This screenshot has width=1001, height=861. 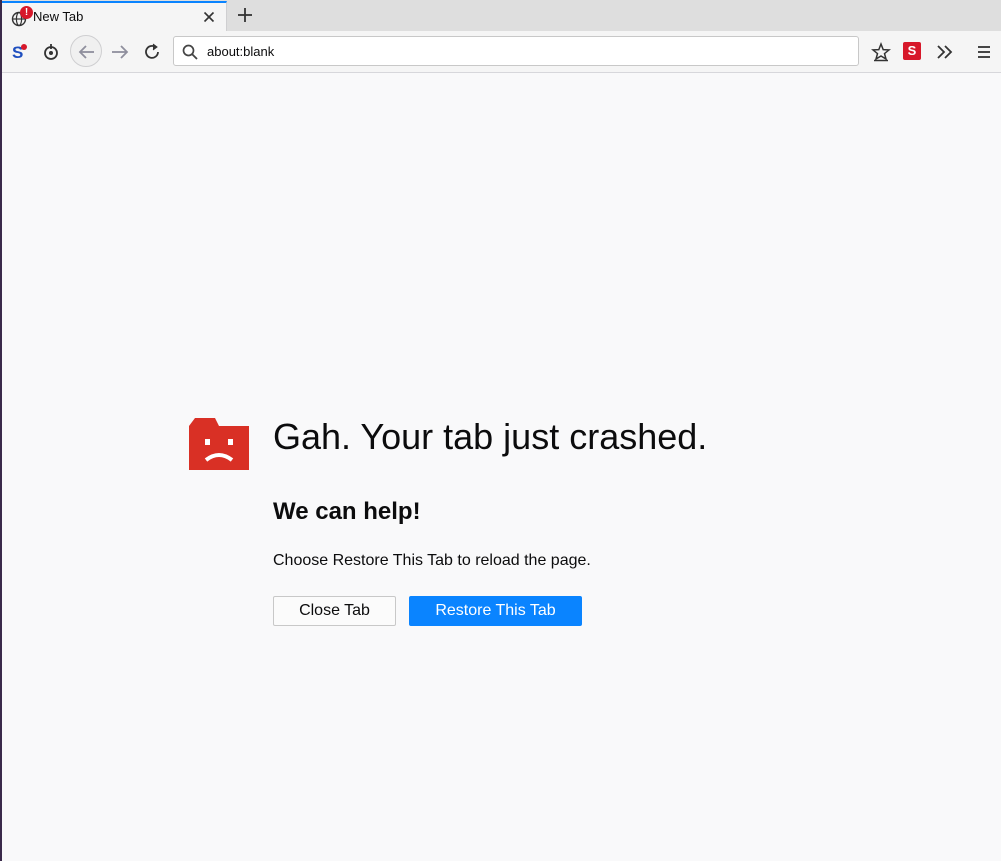 I want to click on reload-icon, so click(x=152, y=52).